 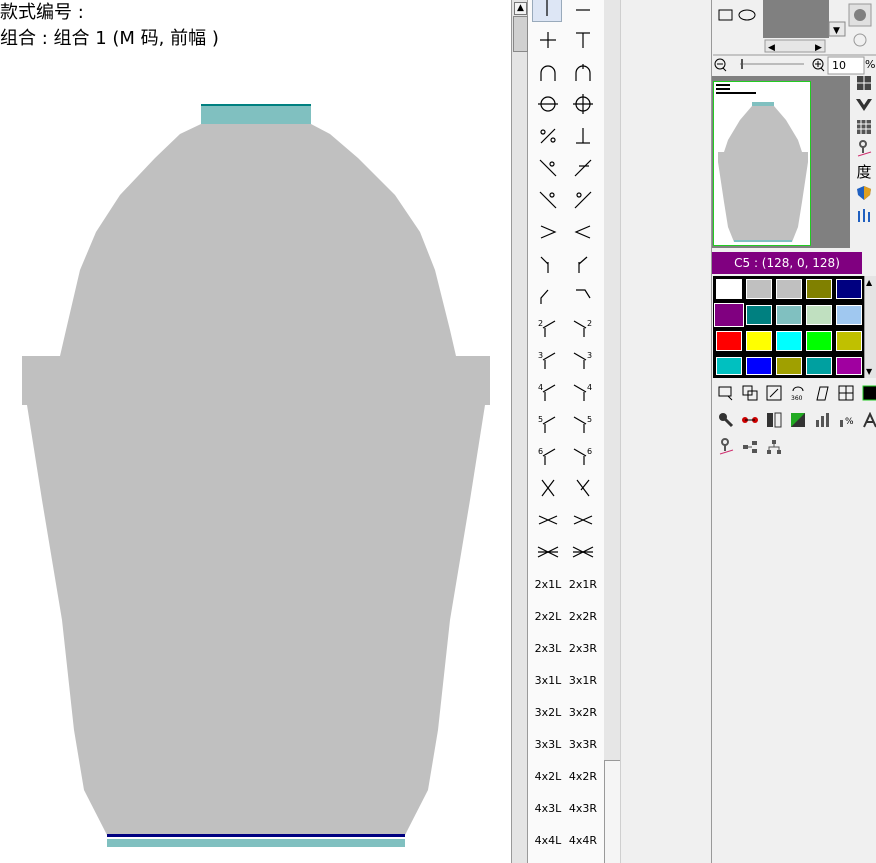 What do you see at coordinates (548, 200) in the screenshot?
I see `cross-left-alt-symbol-icon` at bounding box center [548, 200].